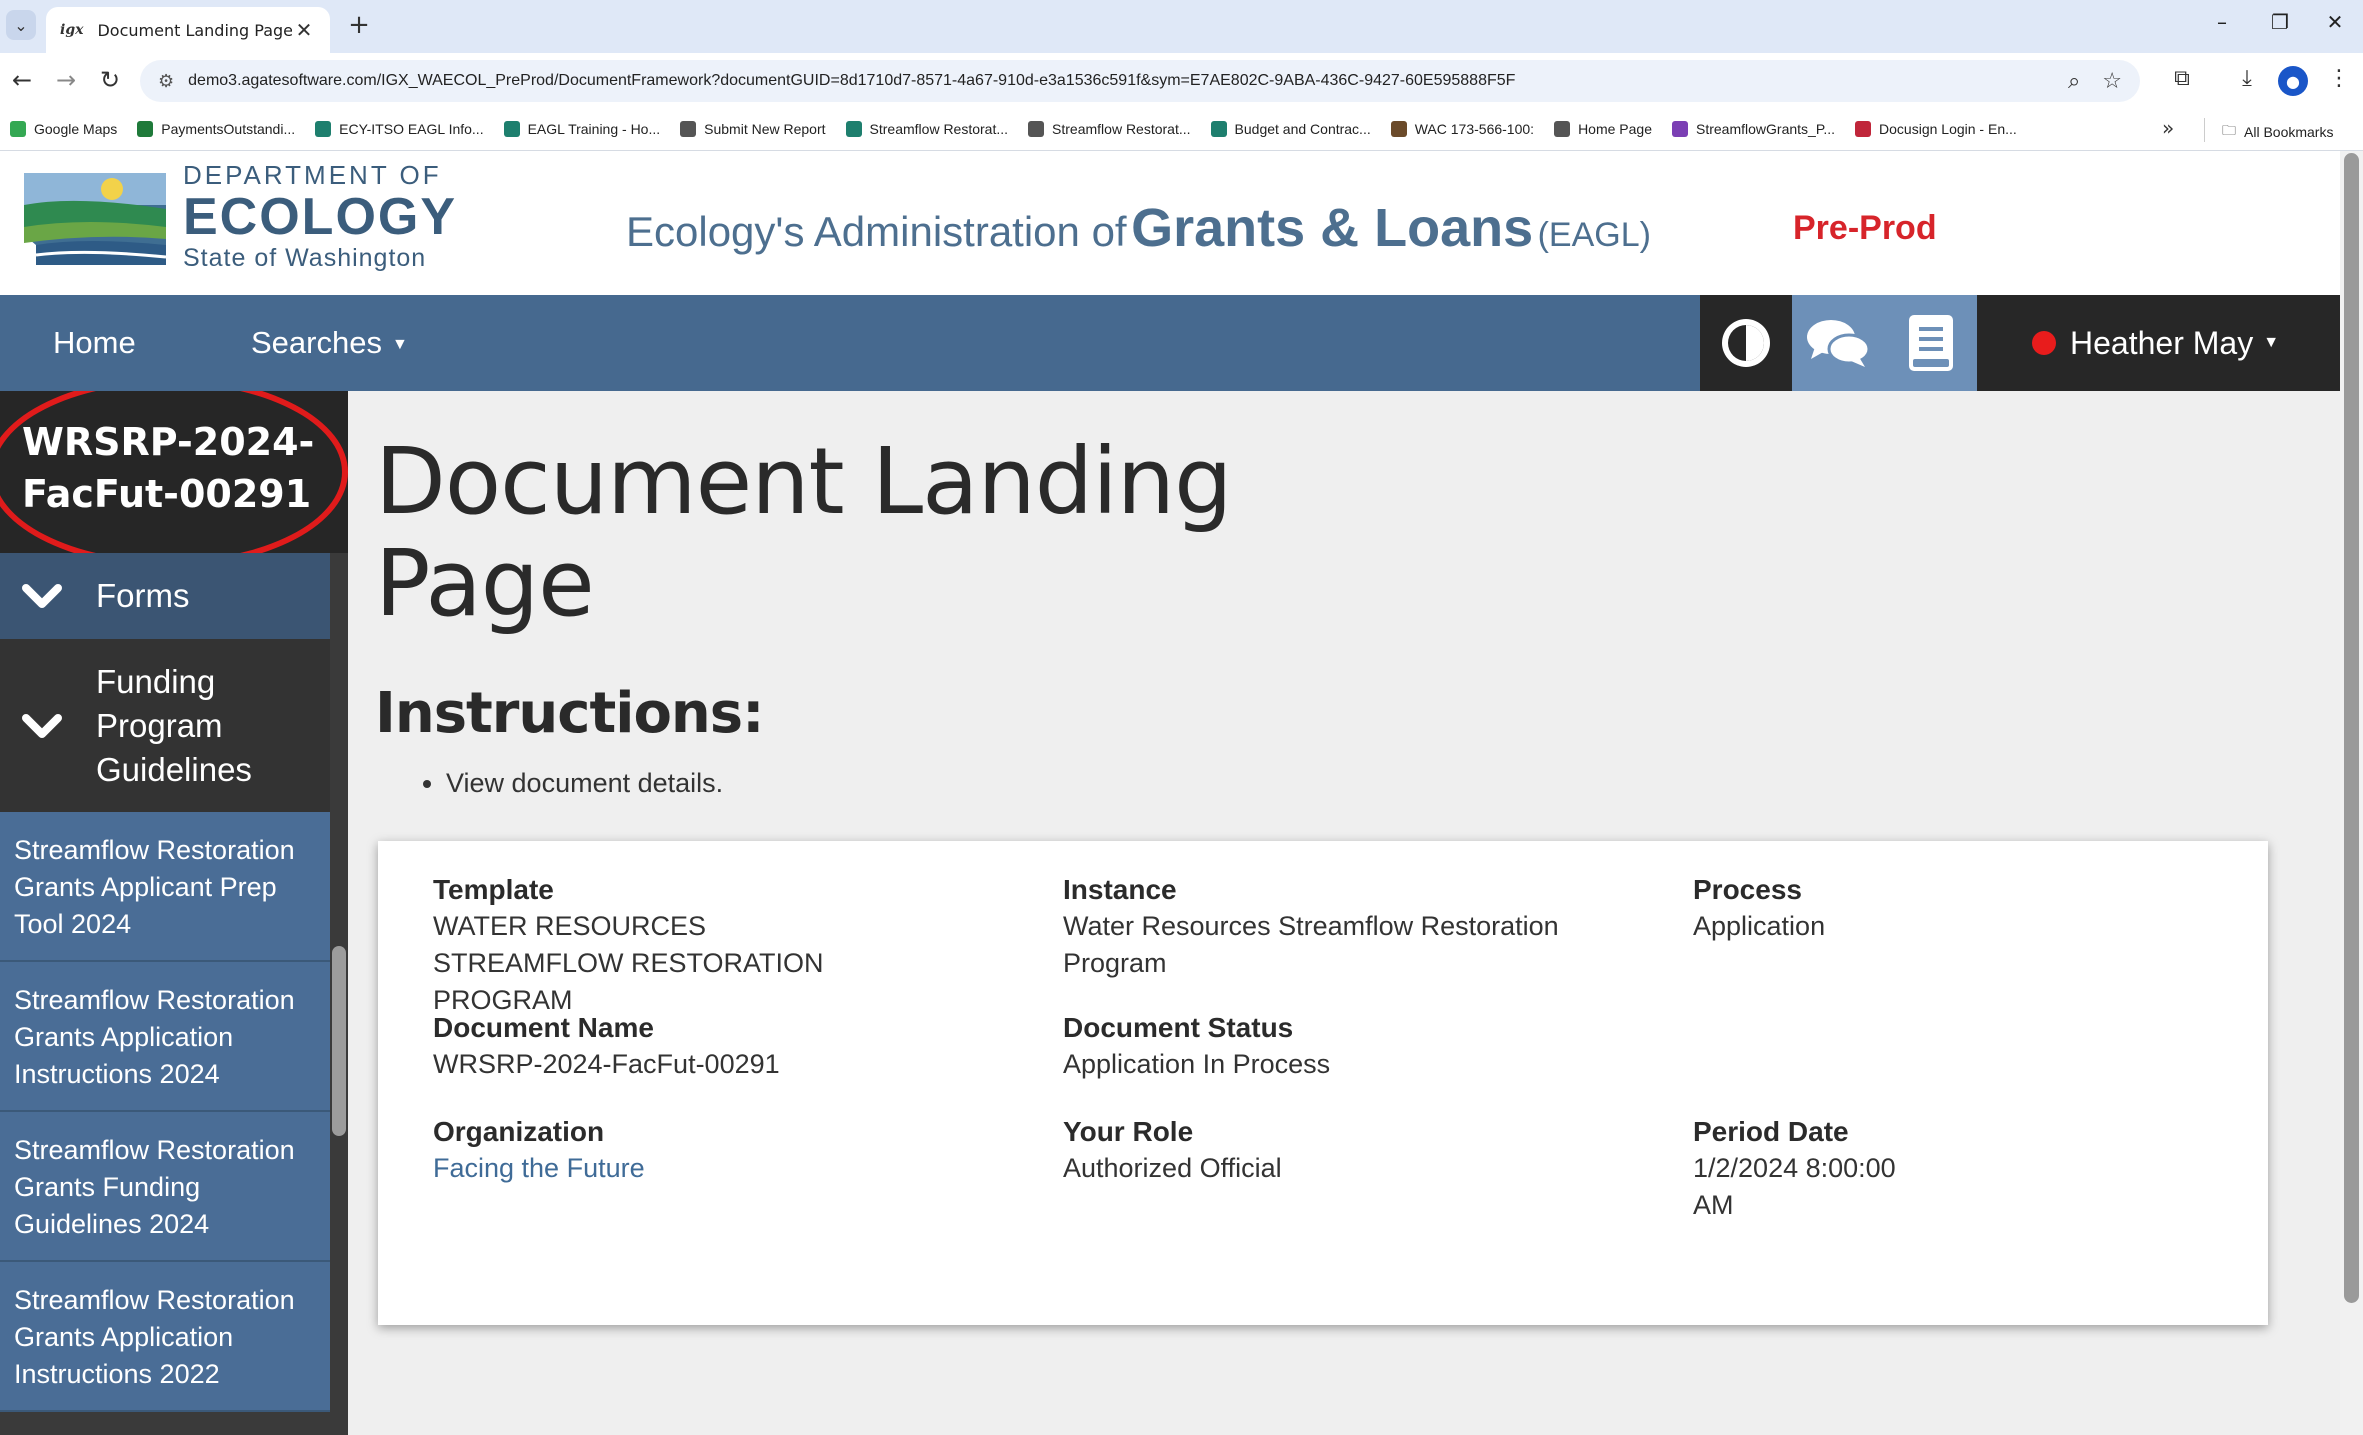 The image size is (2363, 1435). What do you see at coordinates (2280, 22) in the screenshot?
I see `window-restore-icon: ❐` at bounding box center [2280, 22].